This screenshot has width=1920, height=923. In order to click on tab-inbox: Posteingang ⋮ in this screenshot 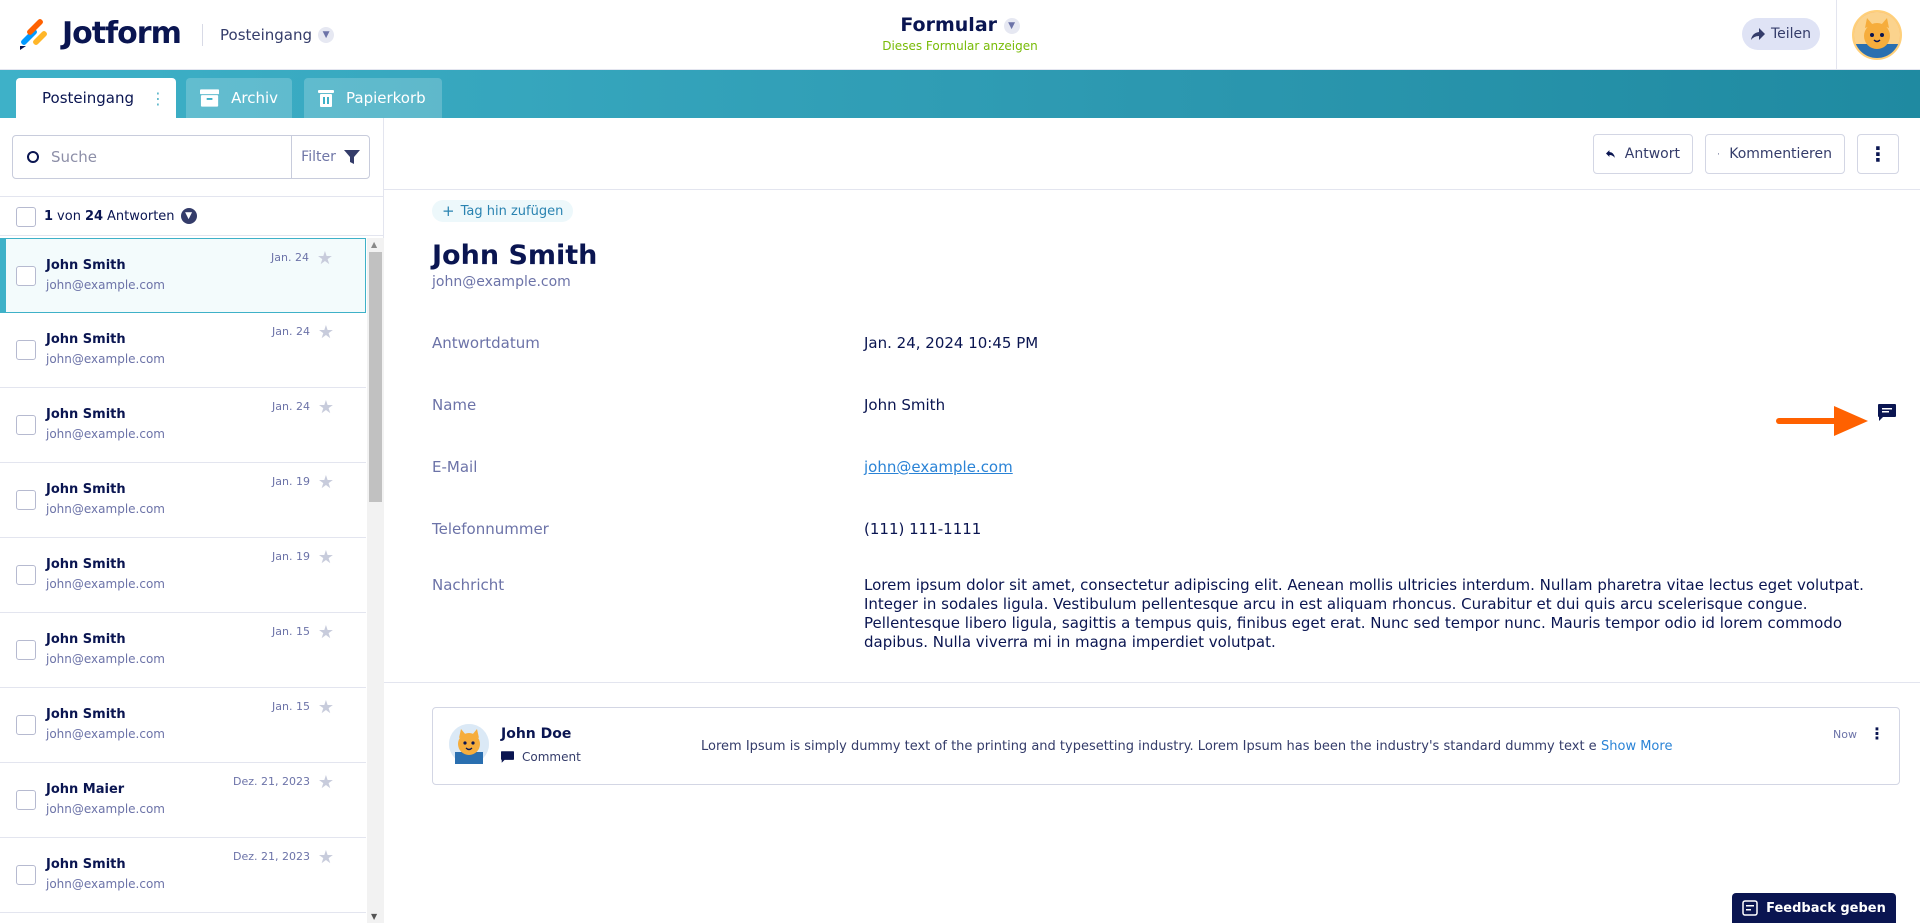, I will do `click(96, 98)`.